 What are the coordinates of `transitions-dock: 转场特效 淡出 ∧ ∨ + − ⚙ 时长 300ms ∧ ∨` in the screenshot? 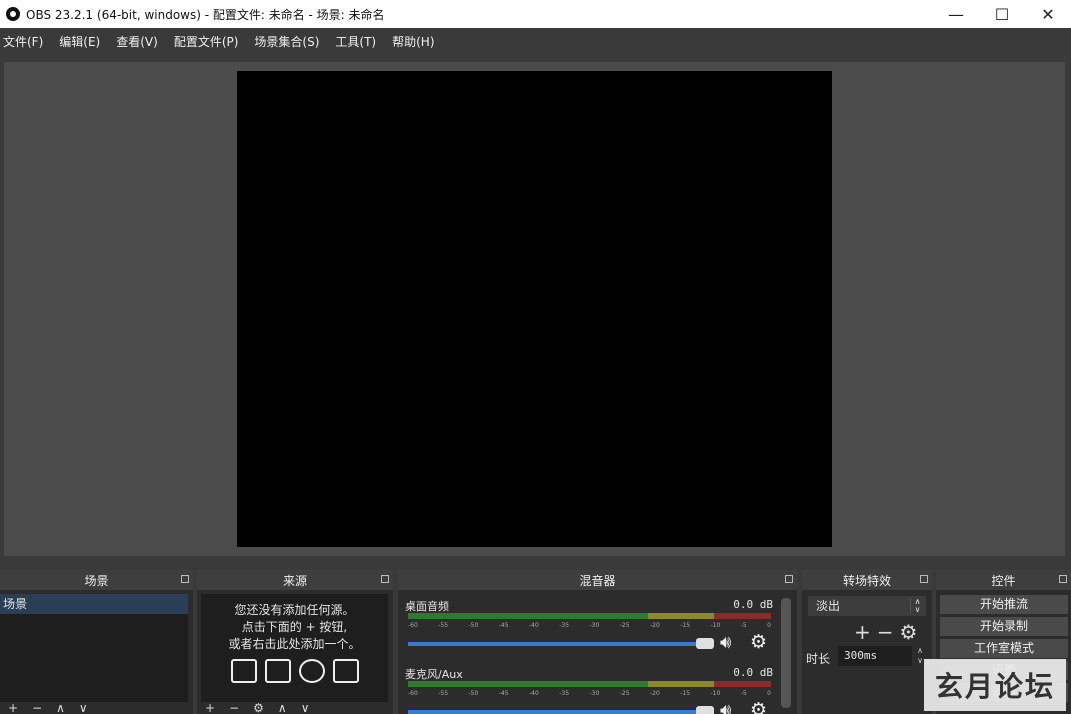 It's located at (867, 642).